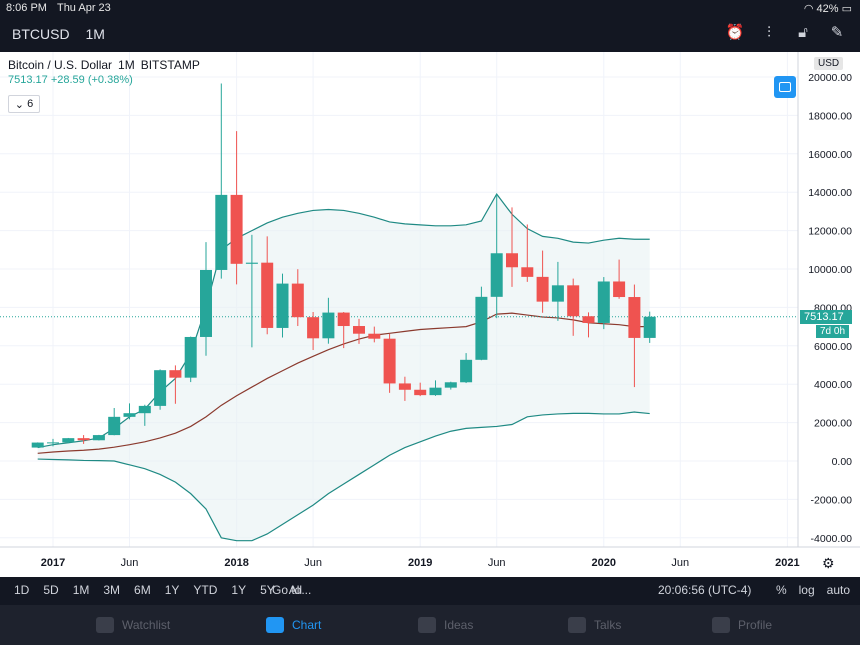 This screenshot has width=860, height=645. I want to click on tab-chart: Chart, so click(293, 625).